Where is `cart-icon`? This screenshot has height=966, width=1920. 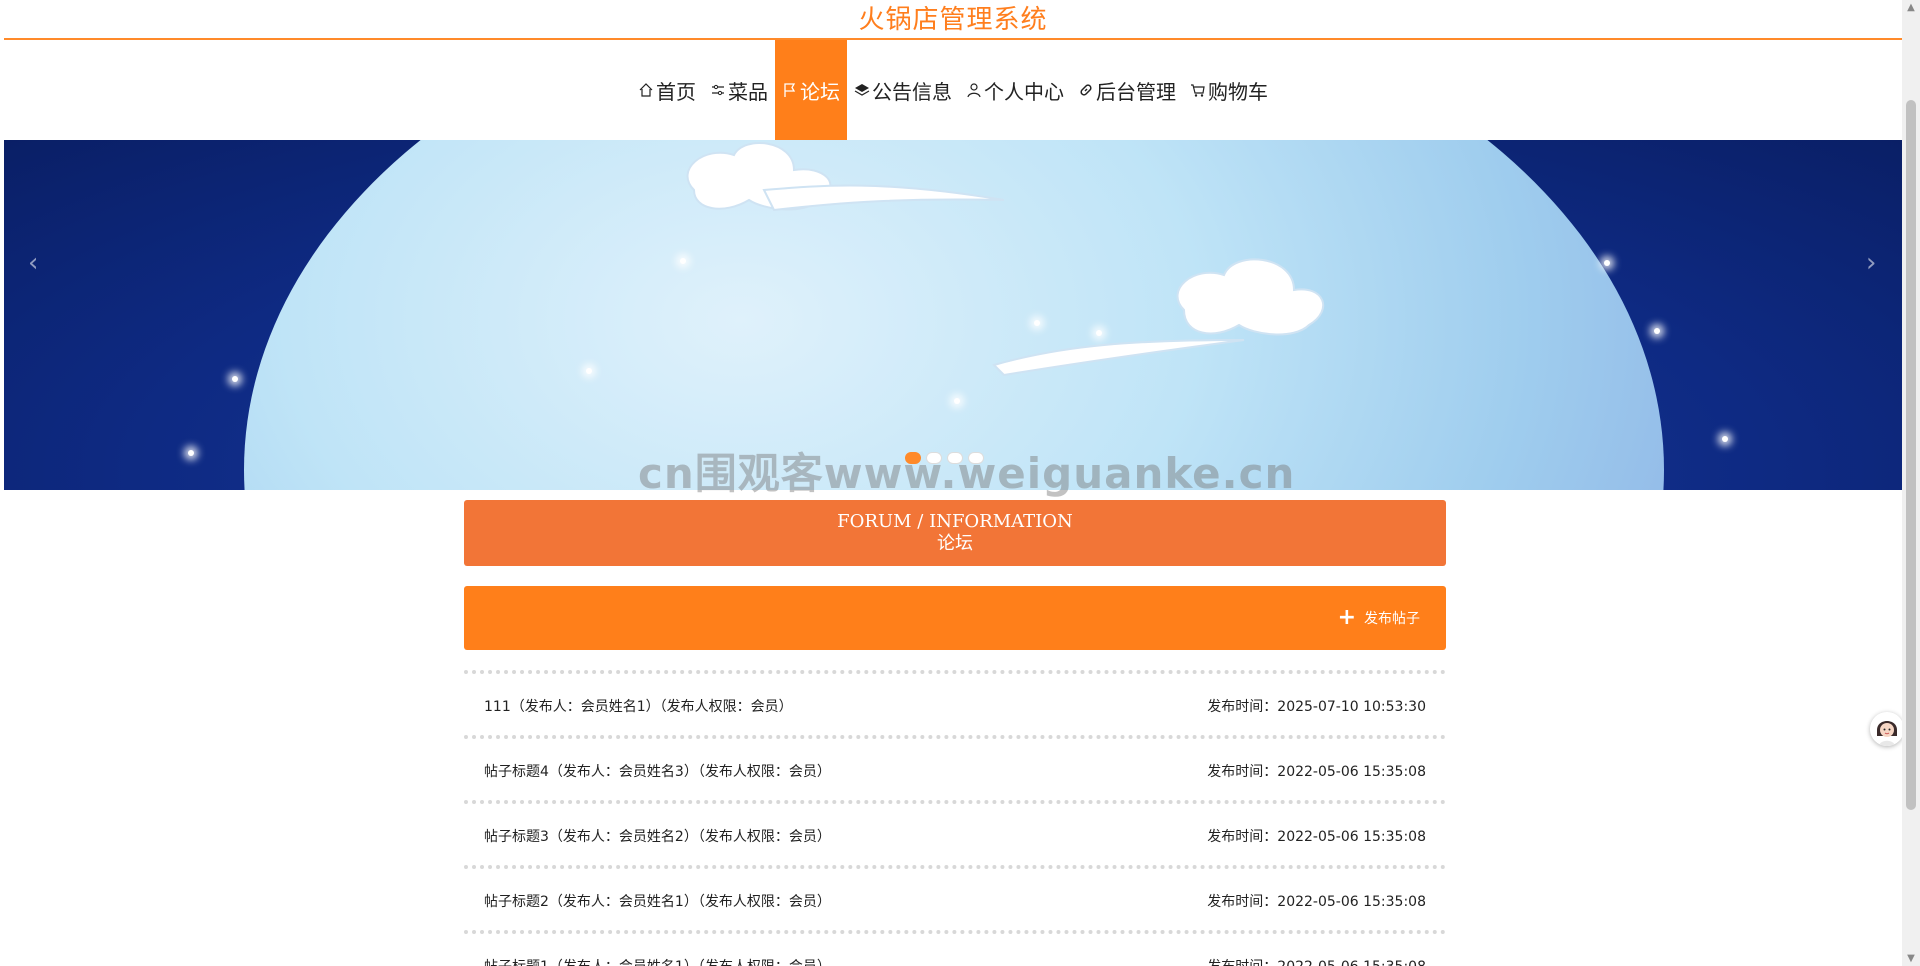 cart-icon is located at coordinates (1198, 90).